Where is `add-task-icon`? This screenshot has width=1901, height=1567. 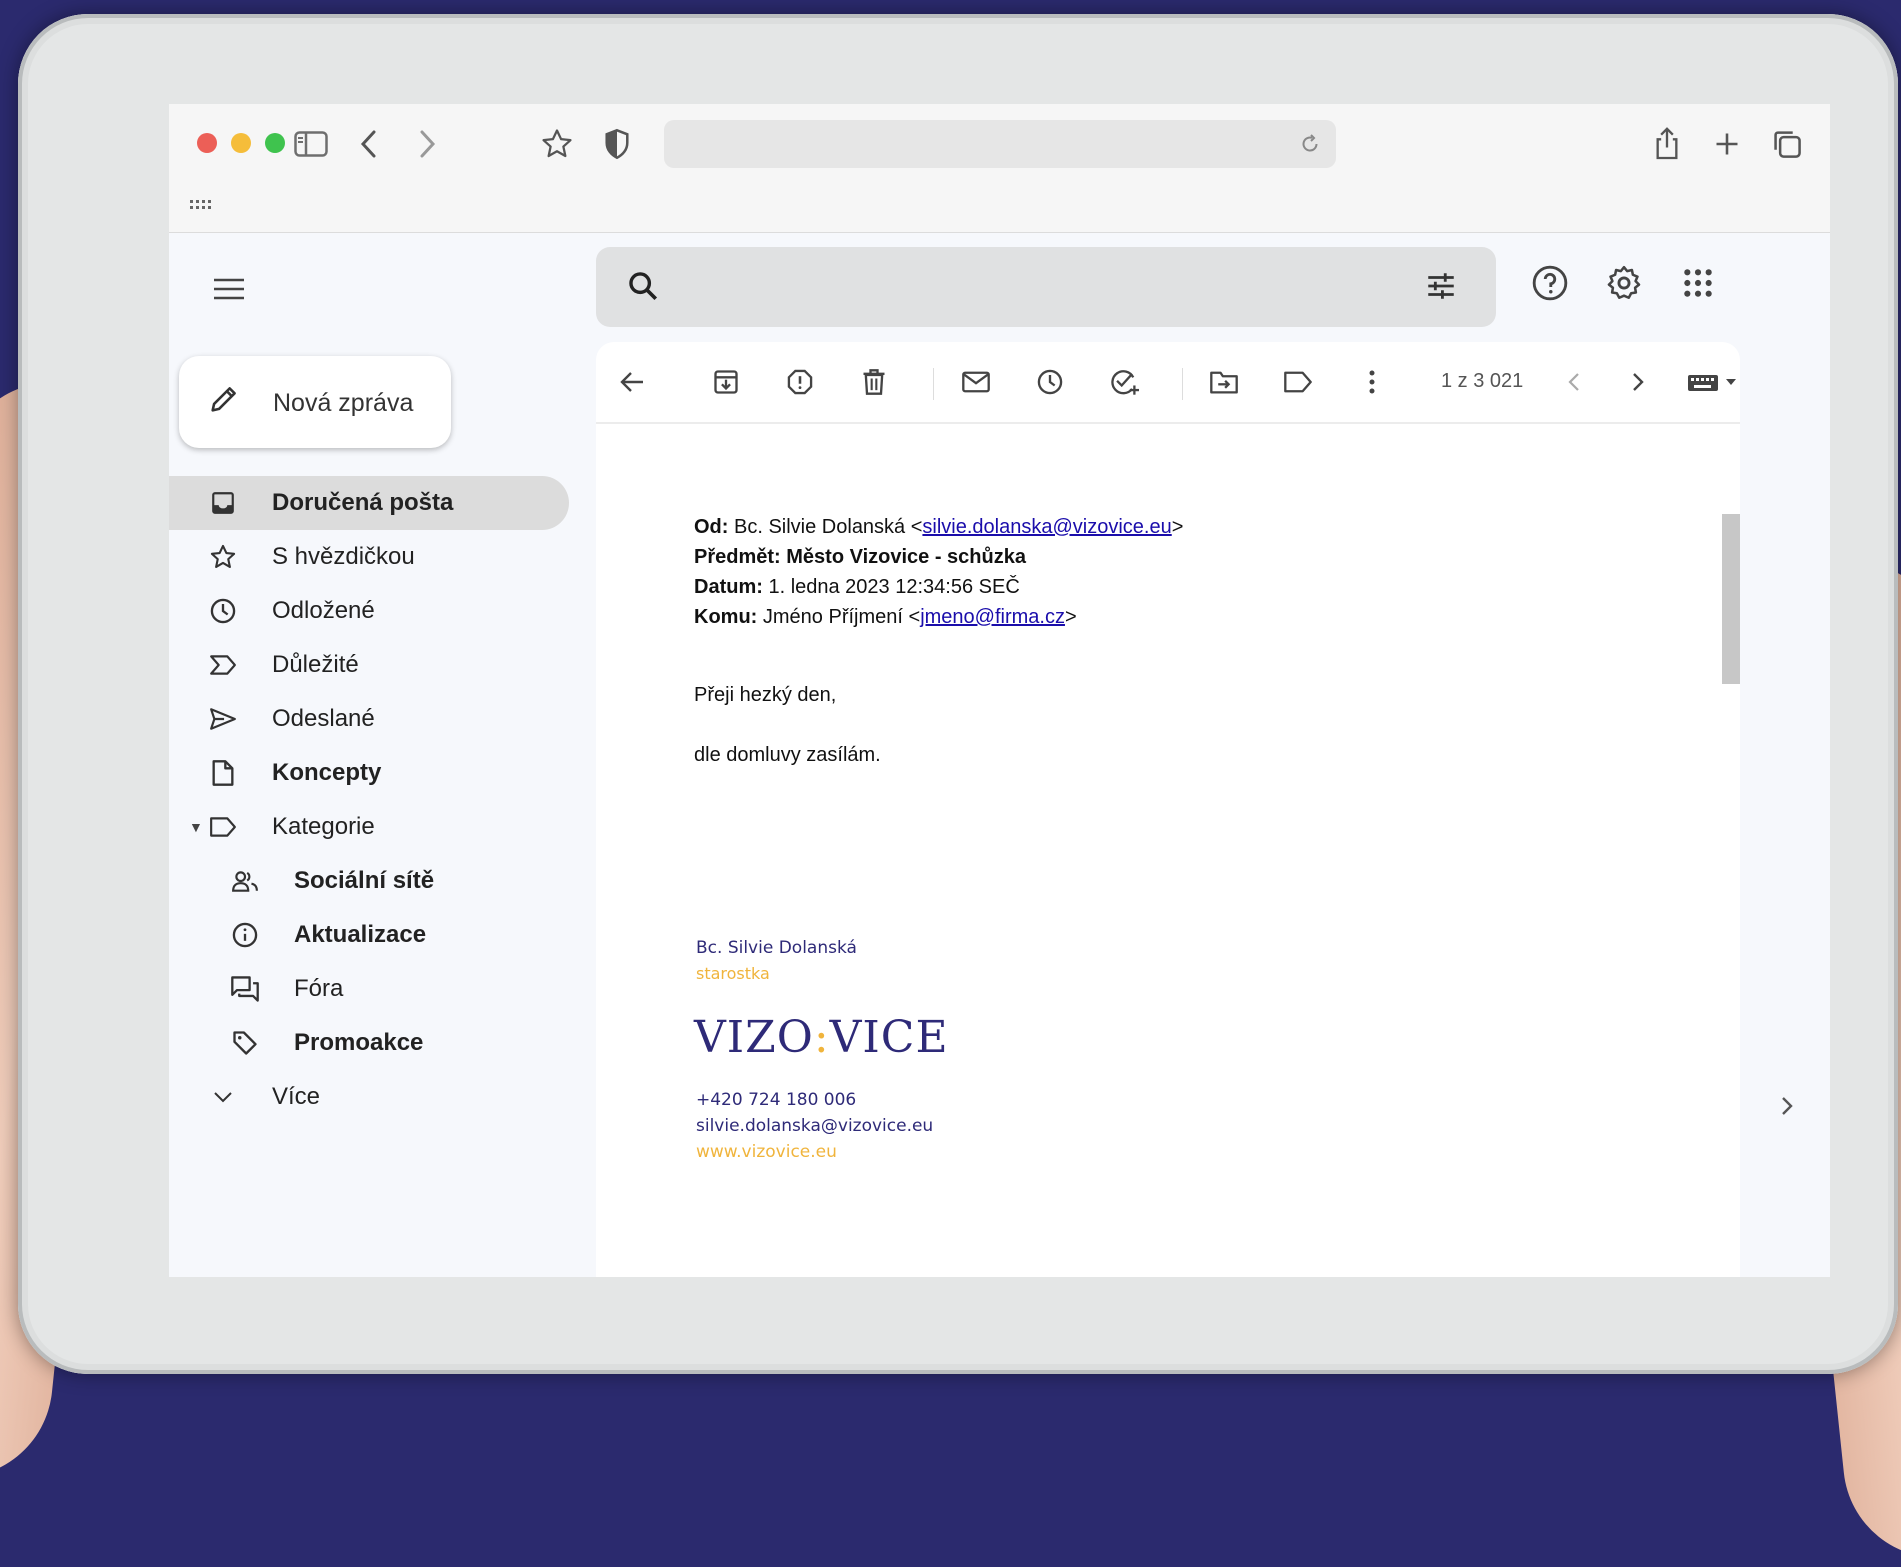
add-task-icon is located at coordinates (1124, 382).